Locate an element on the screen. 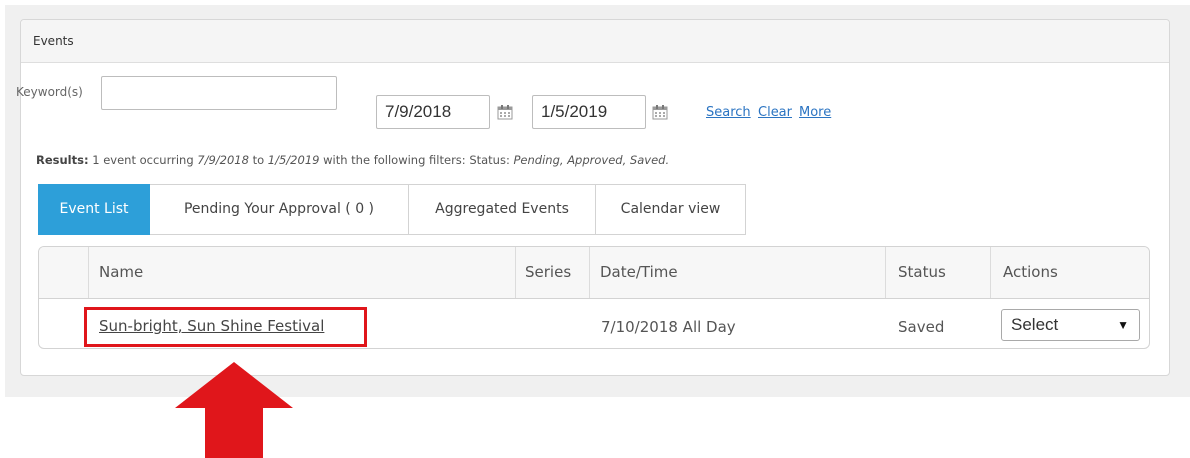  keyword-label: Keyword(s) is located at coordinates (49, 92).